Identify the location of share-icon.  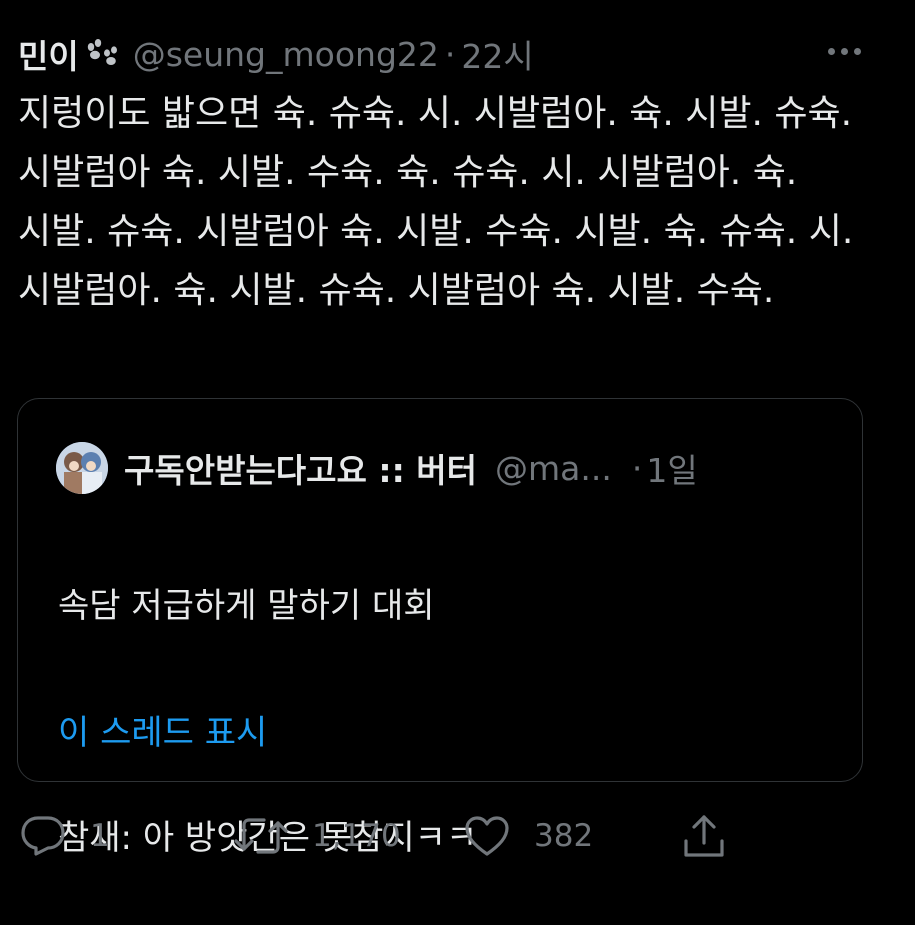
(704, 836).